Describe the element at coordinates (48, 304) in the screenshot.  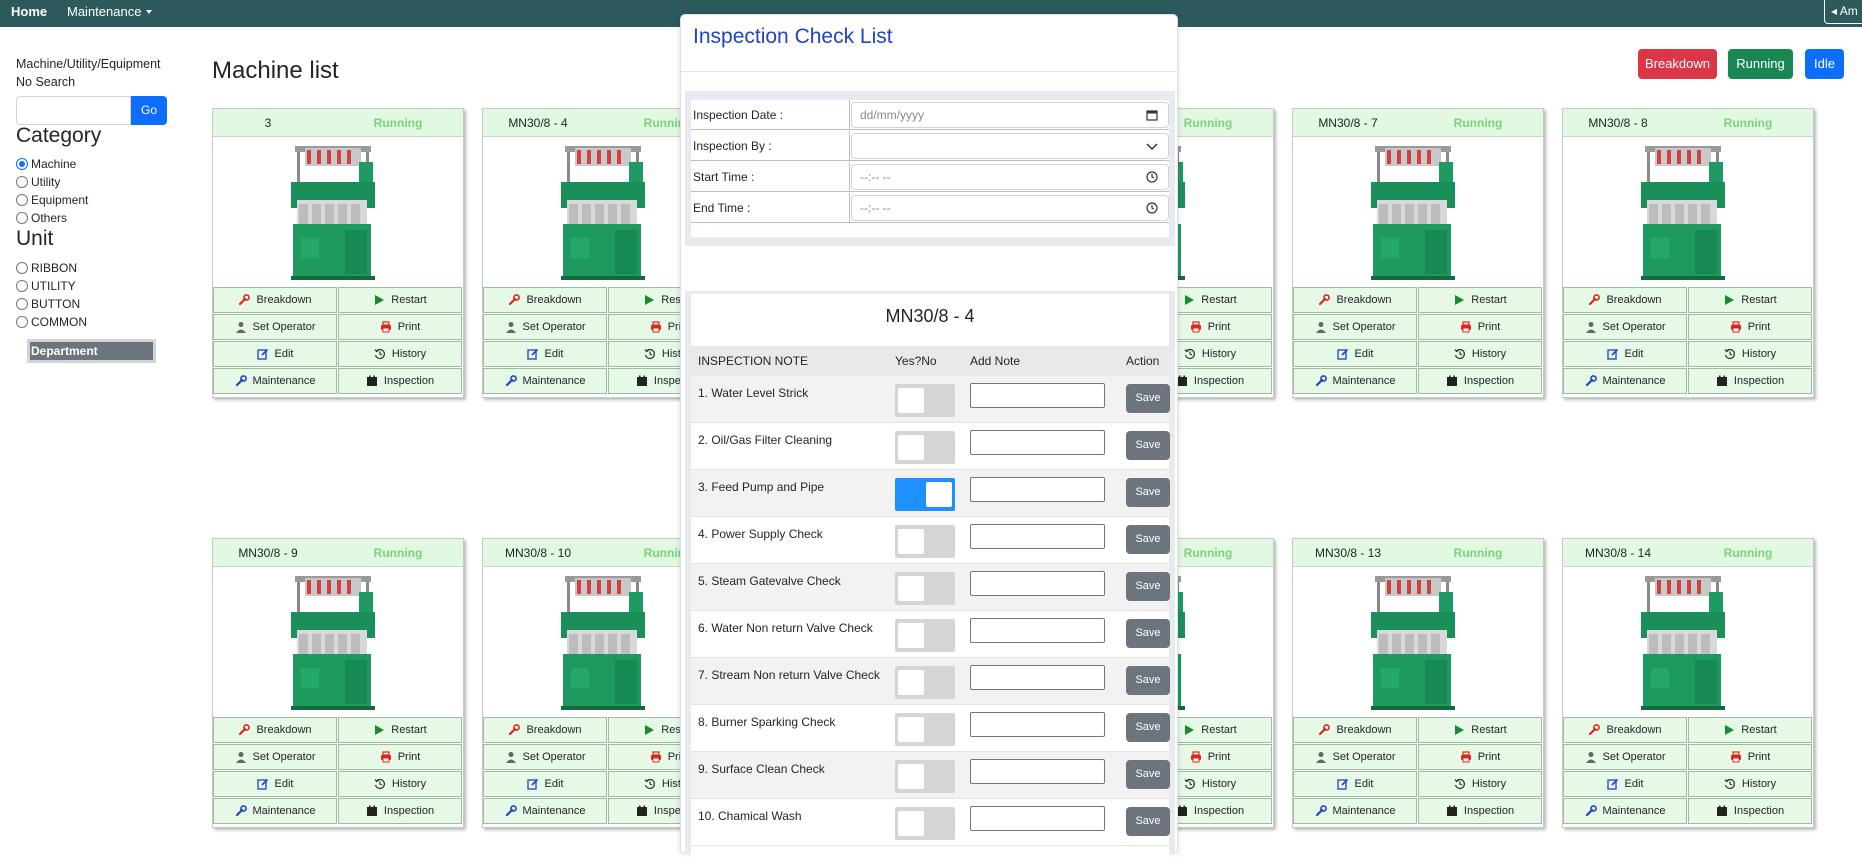
I see `unit-option-button: BUTTON` at that location.